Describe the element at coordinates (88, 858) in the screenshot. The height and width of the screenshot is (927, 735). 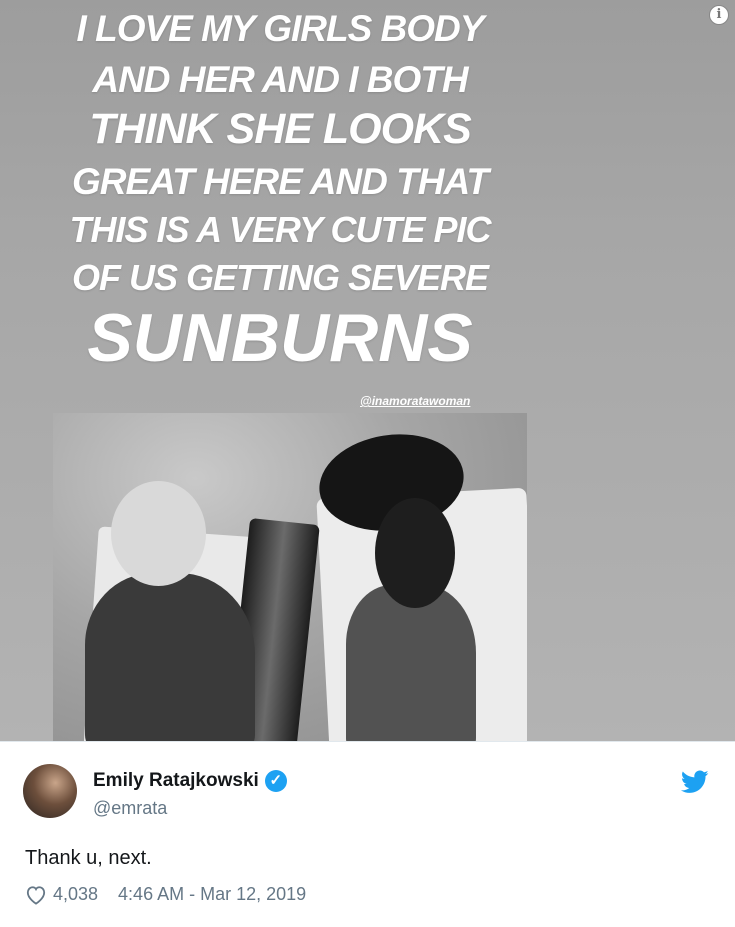
I see `tweet-text: Thank u, next.` at that location.